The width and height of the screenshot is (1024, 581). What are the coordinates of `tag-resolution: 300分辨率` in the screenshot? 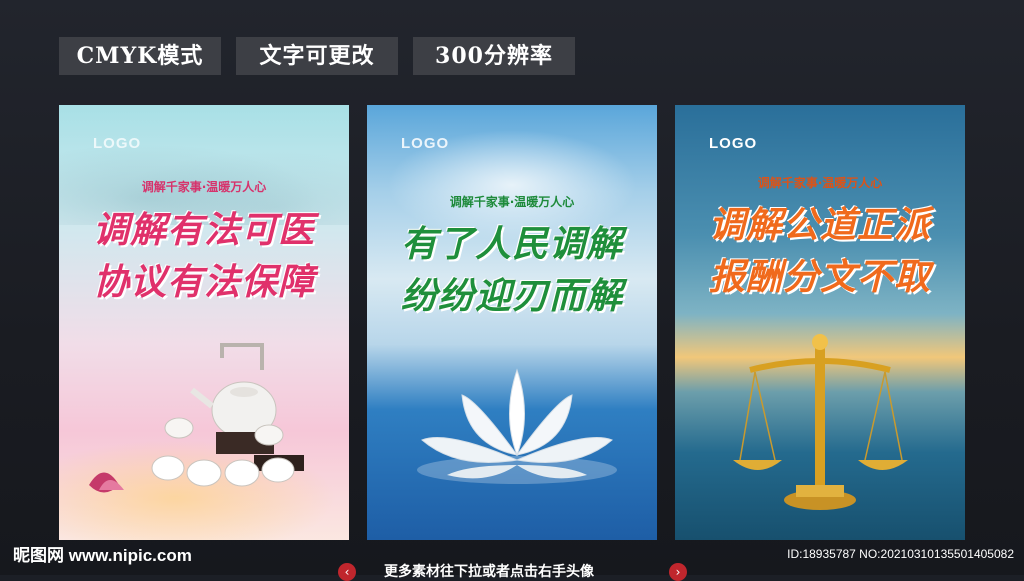 It's located at (494, 56).